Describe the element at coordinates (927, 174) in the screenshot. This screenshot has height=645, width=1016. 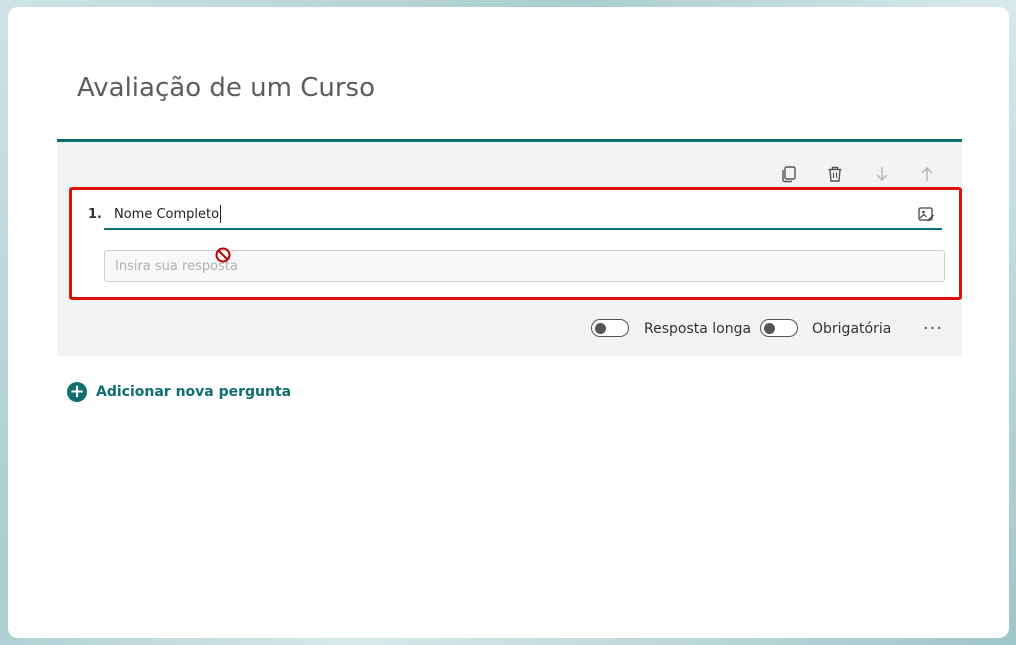
I see `arrow-up-icon` at that location.